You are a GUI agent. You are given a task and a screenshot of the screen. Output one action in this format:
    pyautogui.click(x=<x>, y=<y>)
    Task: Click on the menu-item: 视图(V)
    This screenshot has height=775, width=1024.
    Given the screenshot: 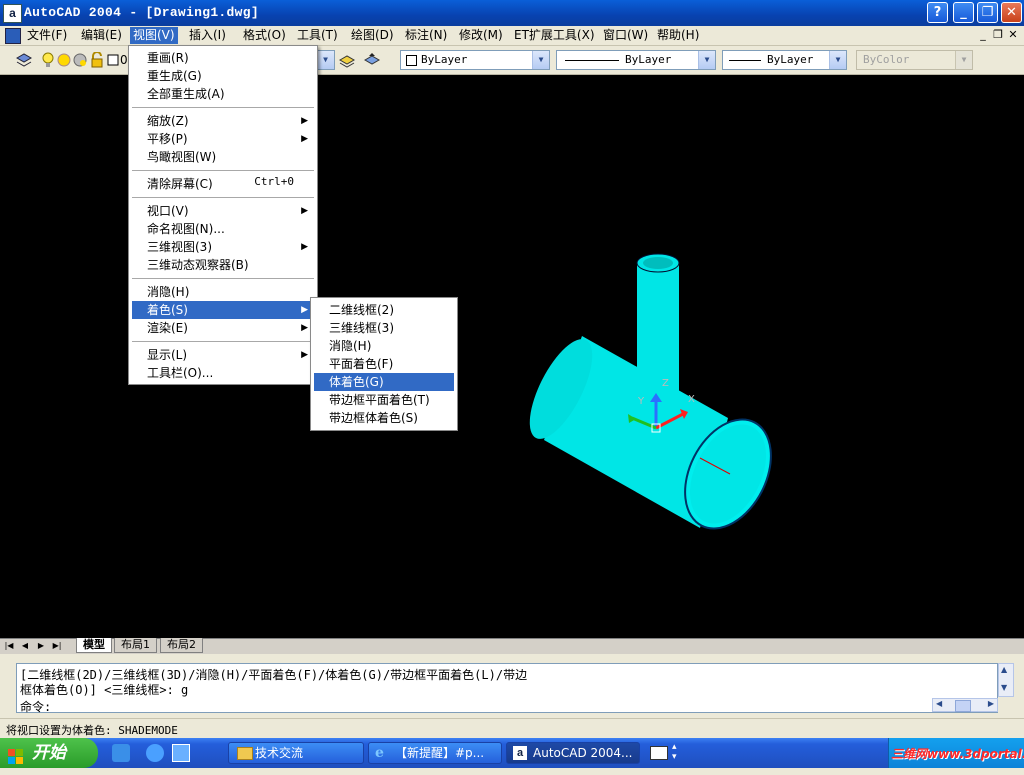 What is the action you would take?
    pyautogui.click(x=154, y=35)
    